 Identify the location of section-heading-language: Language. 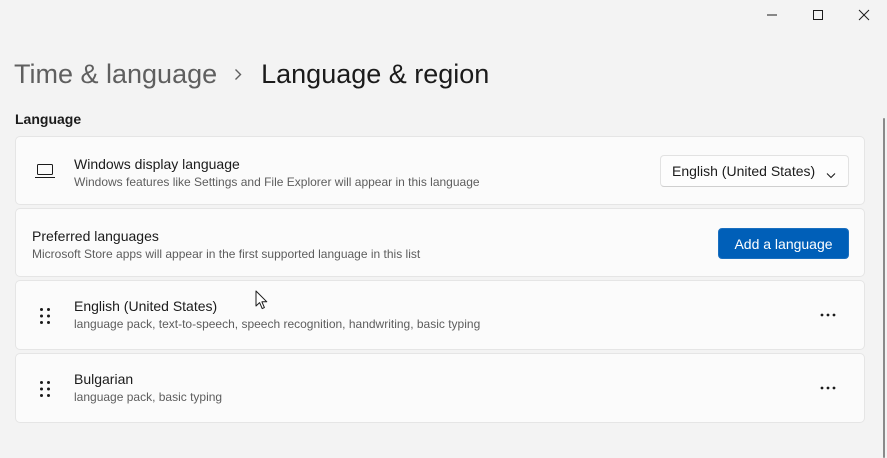
(48, 119).